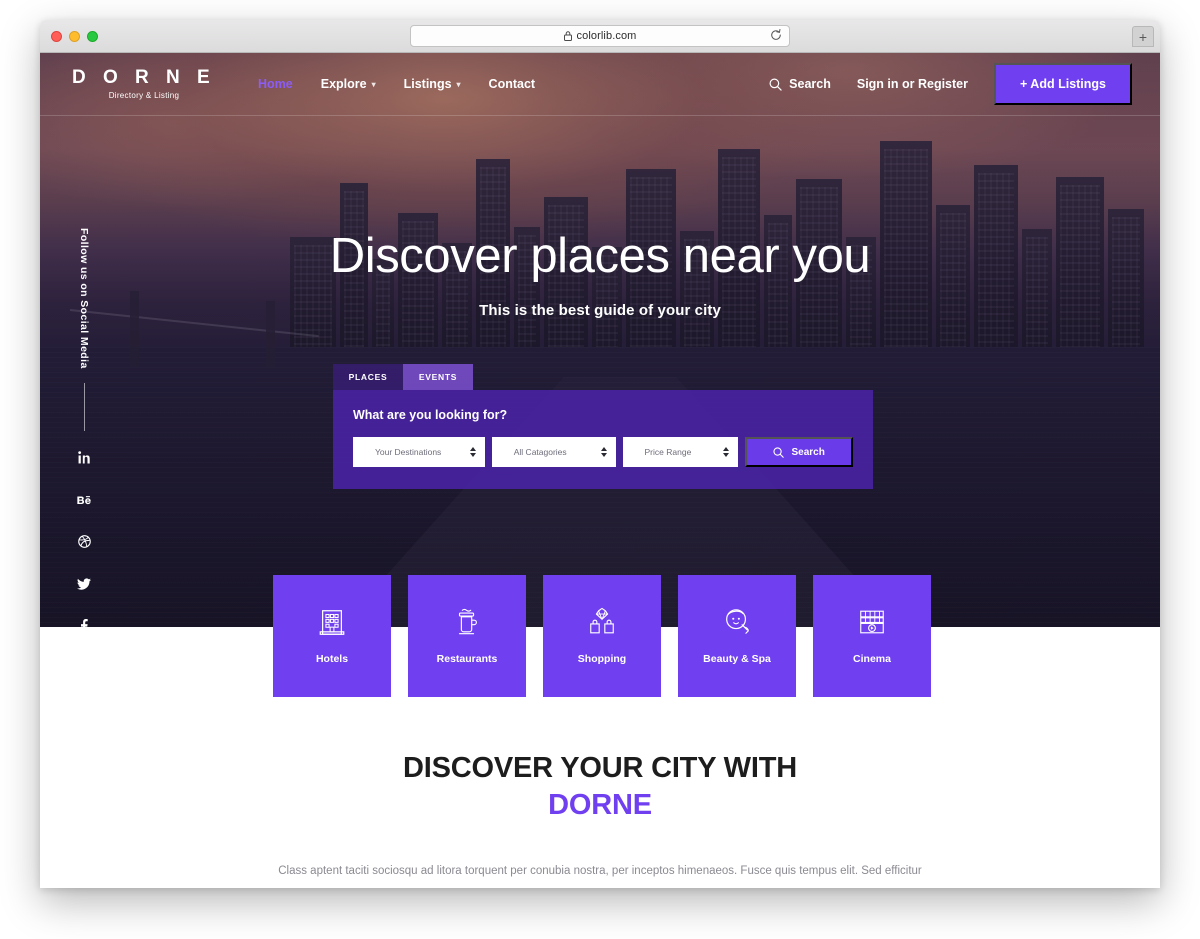 Image resolution: width=1200 pixels, height=939 pixels. What do you see at coordinates (84, 406) in the screenshot?
I see `social-rail-divider` at bounding box center [84, 406].